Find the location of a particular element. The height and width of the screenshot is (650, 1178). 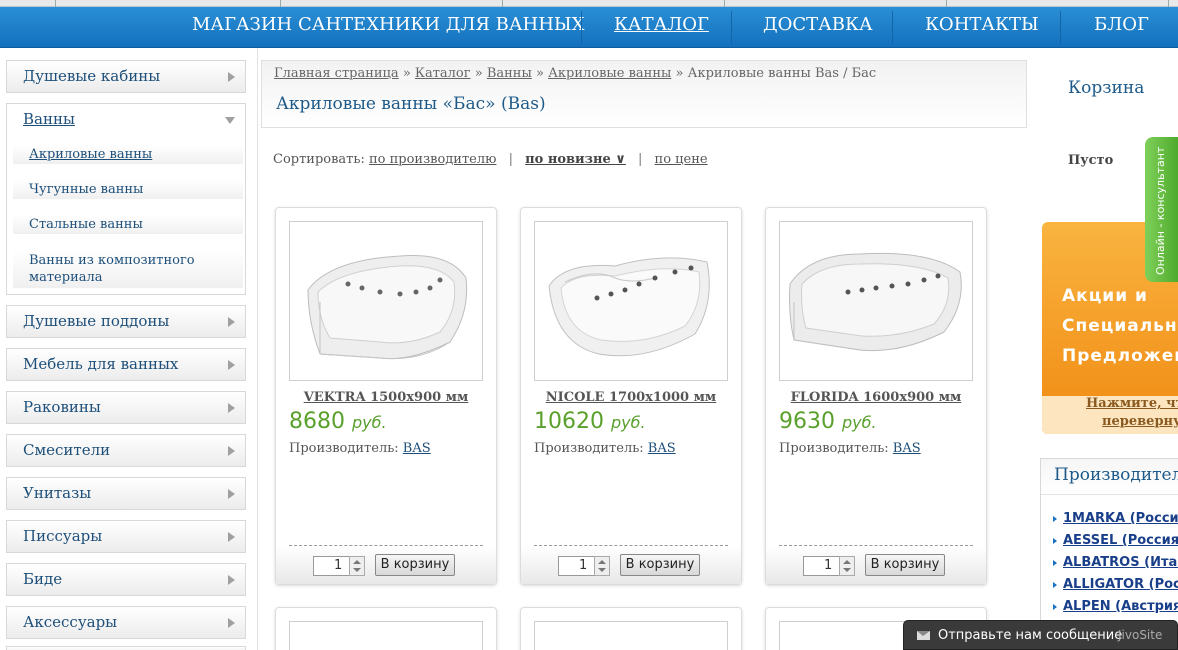

category-shower-trays: Душевые поддоны is located at coordinates (126, 321).